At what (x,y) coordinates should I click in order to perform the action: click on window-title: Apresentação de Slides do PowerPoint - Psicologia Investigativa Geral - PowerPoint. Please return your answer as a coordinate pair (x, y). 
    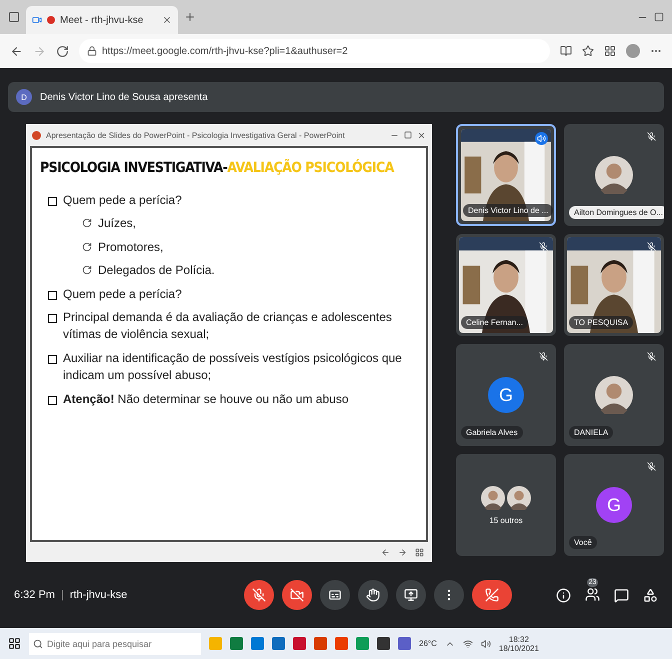
    Looking at the image, I should click on (196, 135).